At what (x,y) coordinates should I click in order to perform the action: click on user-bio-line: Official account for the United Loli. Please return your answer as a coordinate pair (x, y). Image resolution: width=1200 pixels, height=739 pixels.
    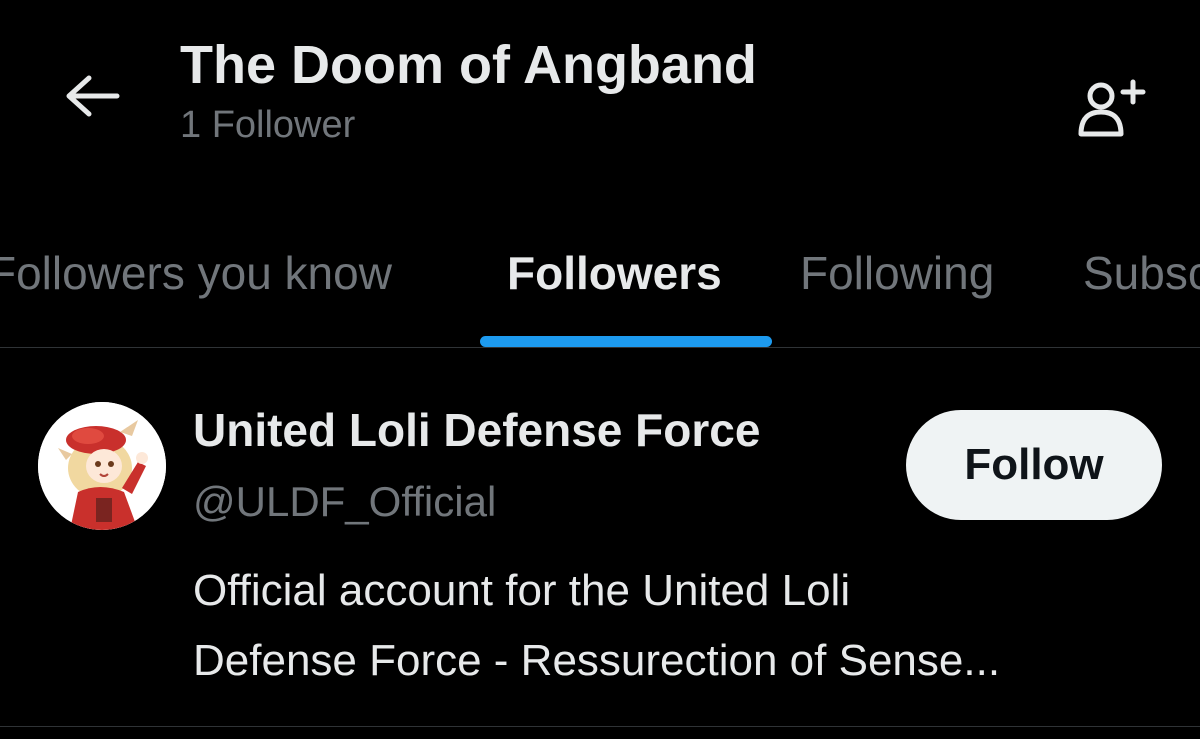
    Looking at the image, I should click on (522, 590).